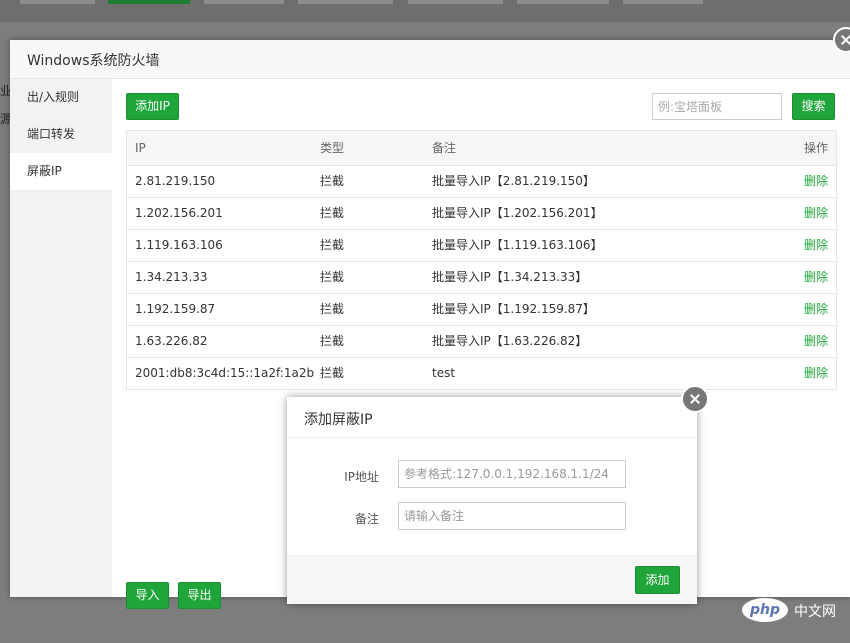  What do you see at coordinates (513, 309) in the screenshot?
I see `cell-note: 批量导入IP【1.192.159.87】` at bounding box center [513, 309].